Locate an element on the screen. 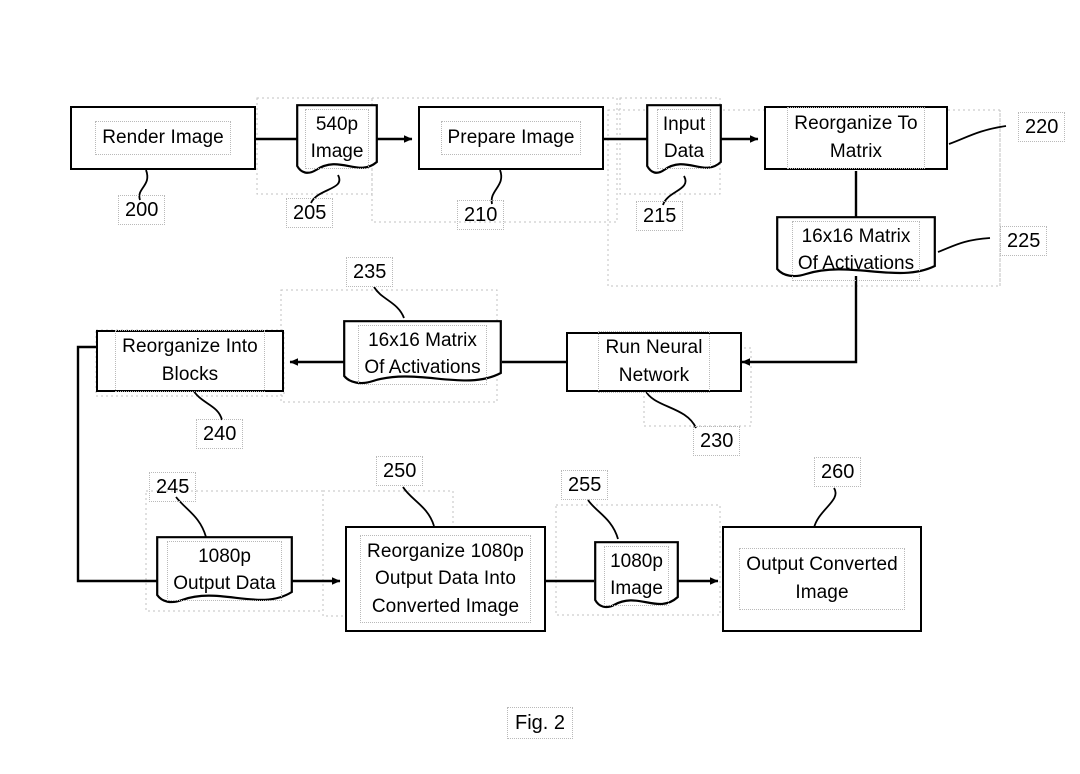 This screenshot has width=1080, height=774. node-render-image: Render Image is located at coordinates (163, 138).